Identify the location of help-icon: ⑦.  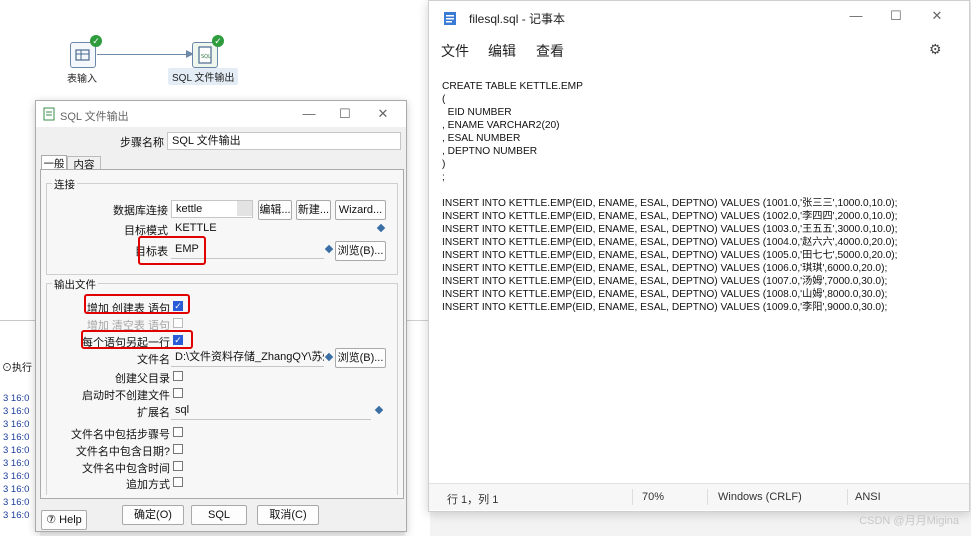
(51, 520).